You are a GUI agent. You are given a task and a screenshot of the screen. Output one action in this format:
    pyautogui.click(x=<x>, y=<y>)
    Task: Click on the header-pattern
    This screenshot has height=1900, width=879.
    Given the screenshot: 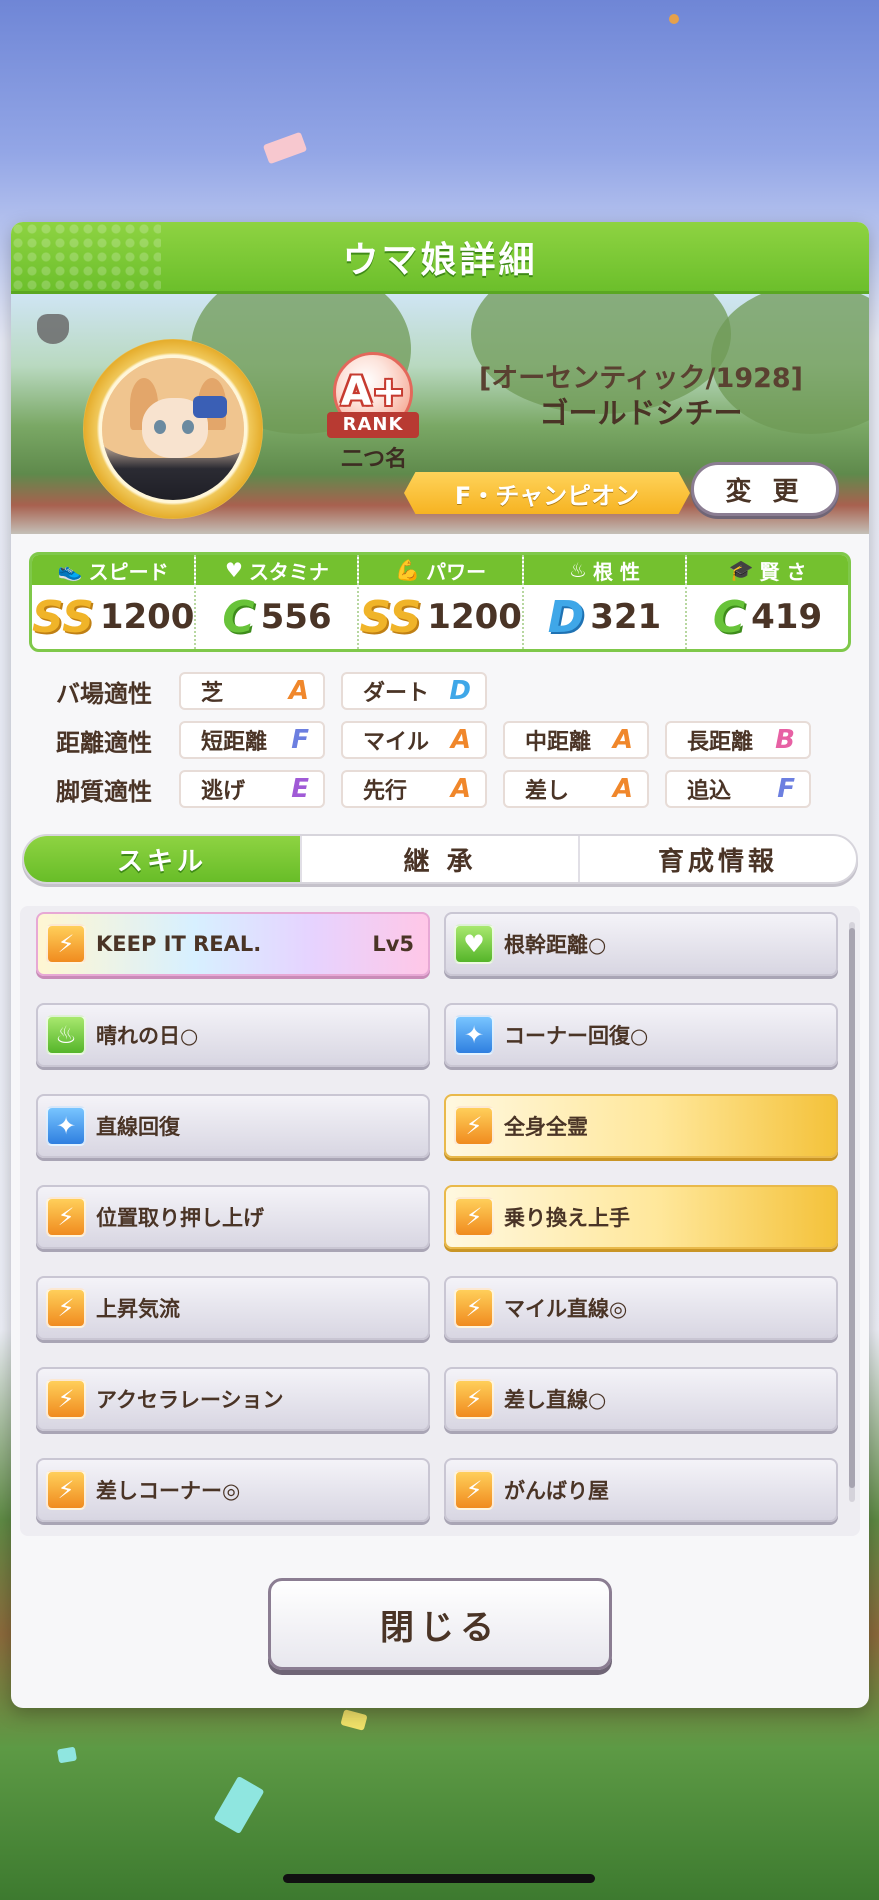 What is the action you would take?
    pyautogui.click(x=86, y=258)
    